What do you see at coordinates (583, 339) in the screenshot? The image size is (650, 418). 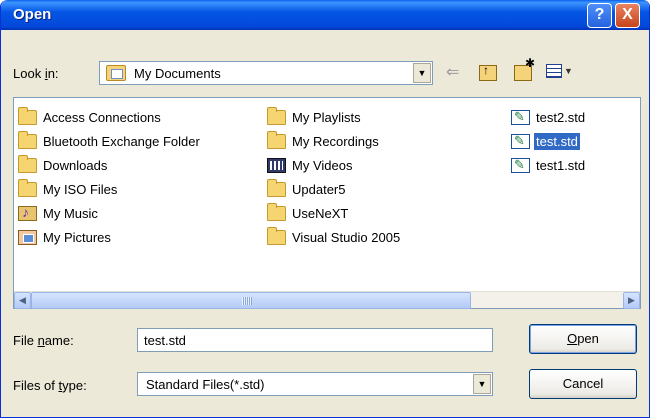 I see `open-button: Open` at bounding box center [583, 339].